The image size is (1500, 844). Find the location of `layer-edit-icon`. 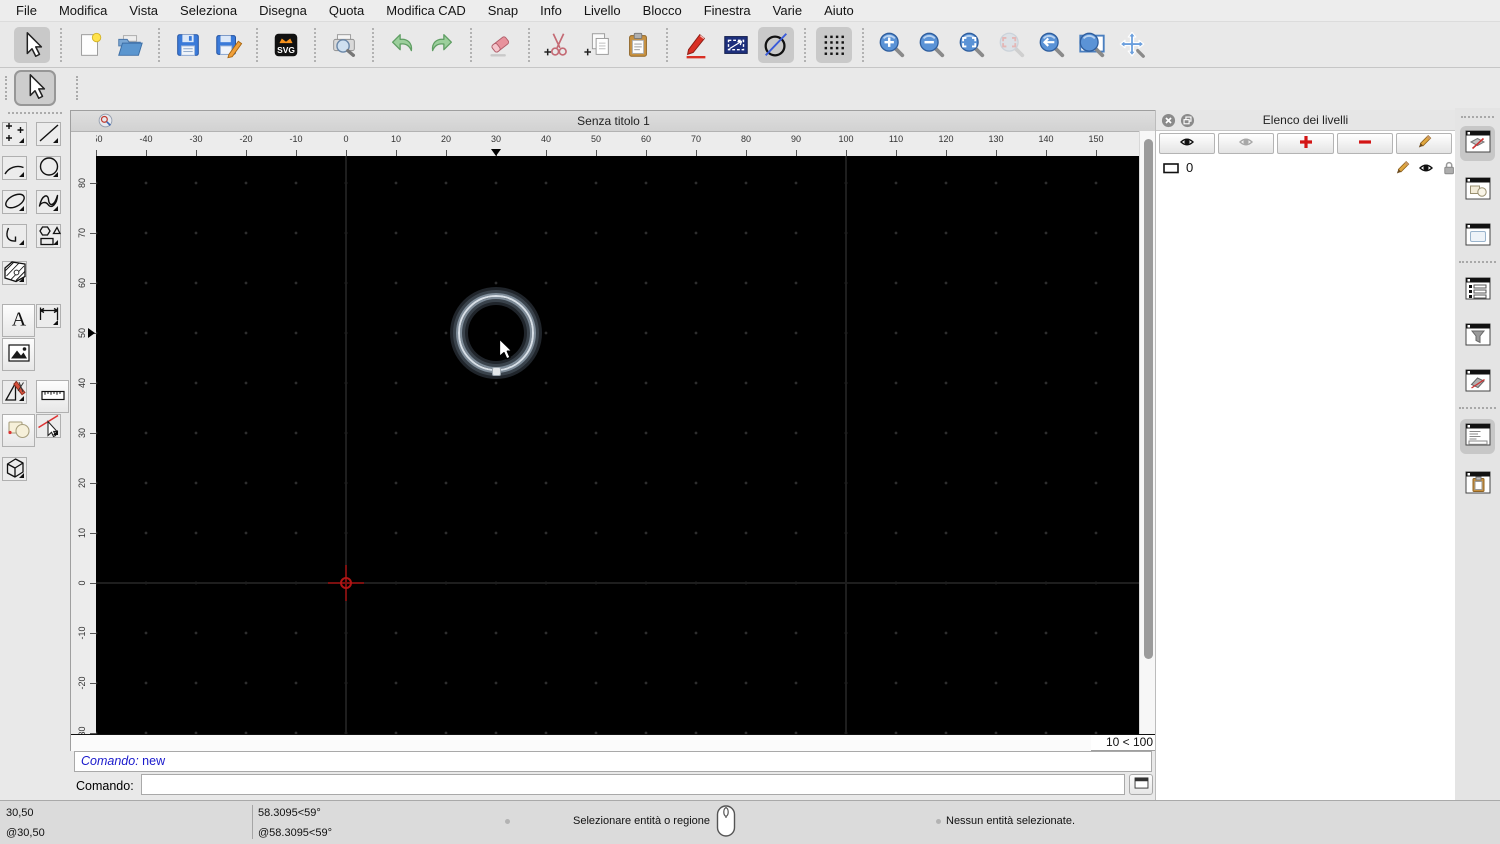

layer-edit-icon is located at coordinates (1402, 168).